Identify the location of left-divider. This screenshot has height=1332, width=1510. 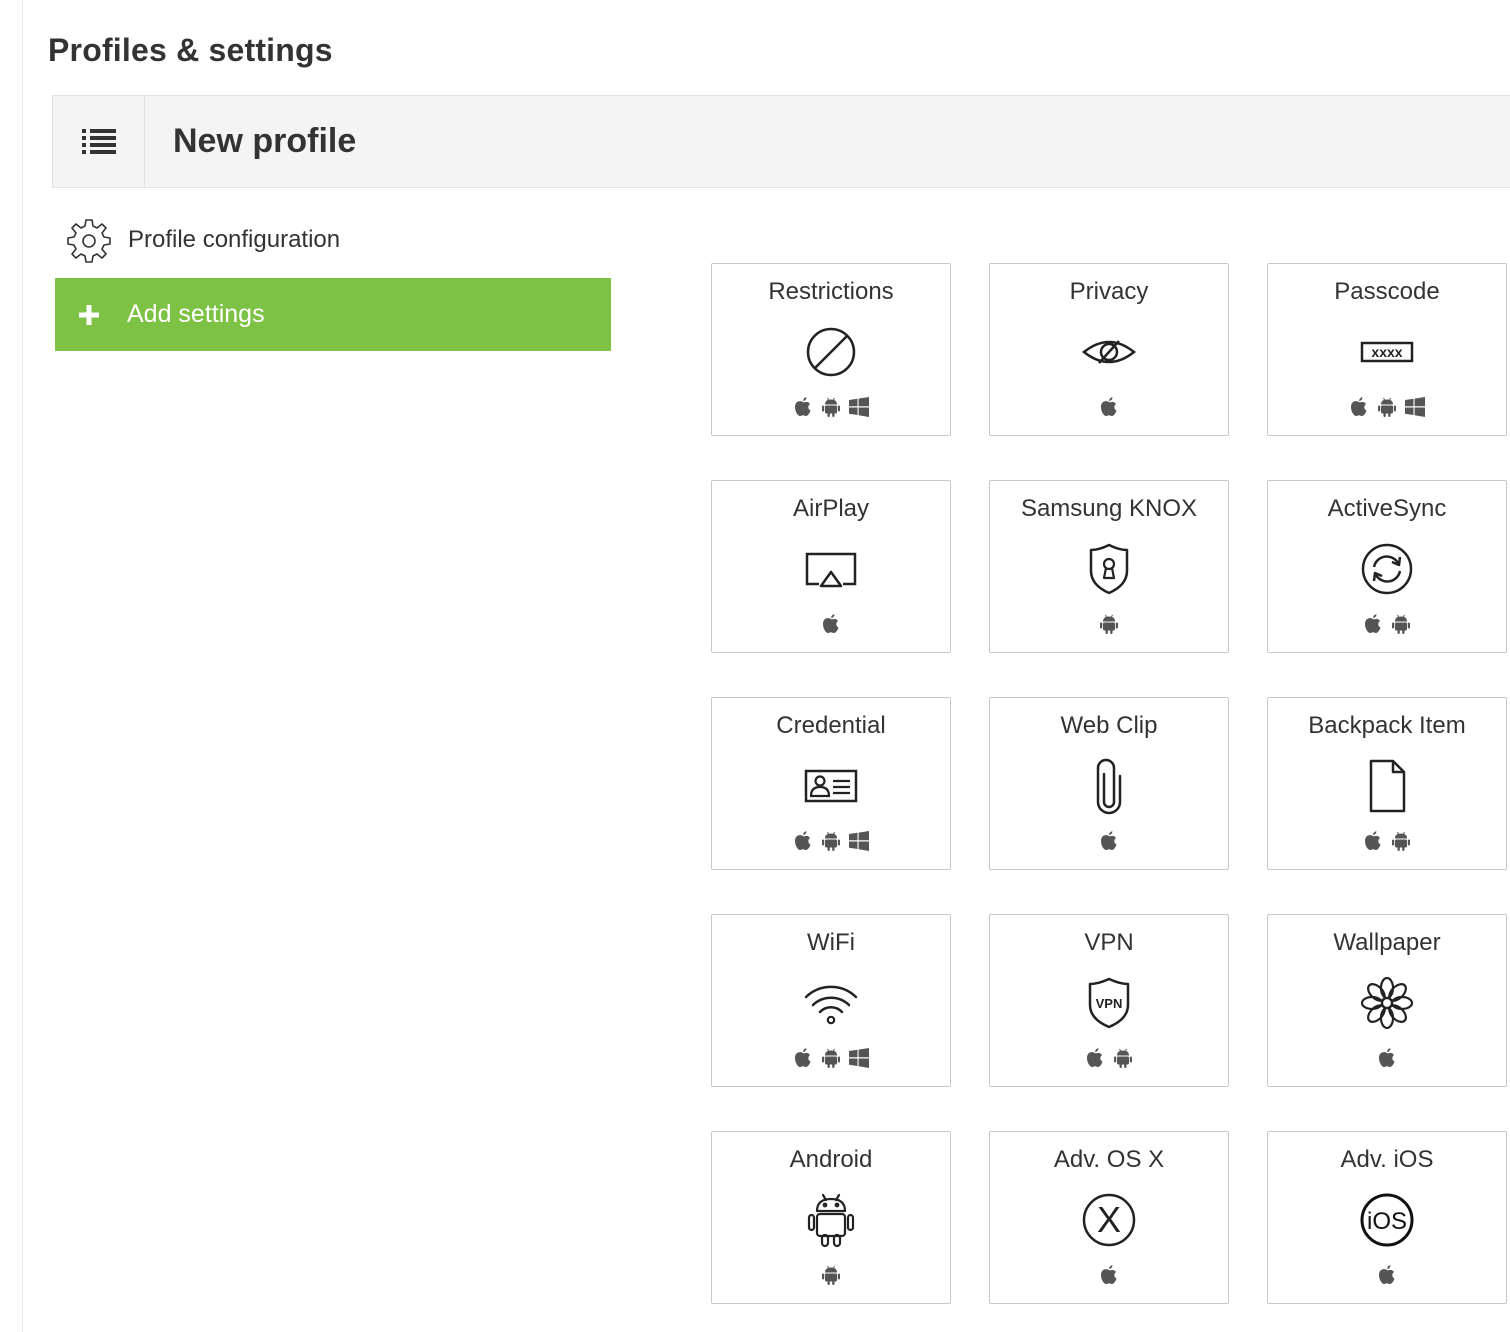
(22, 666).